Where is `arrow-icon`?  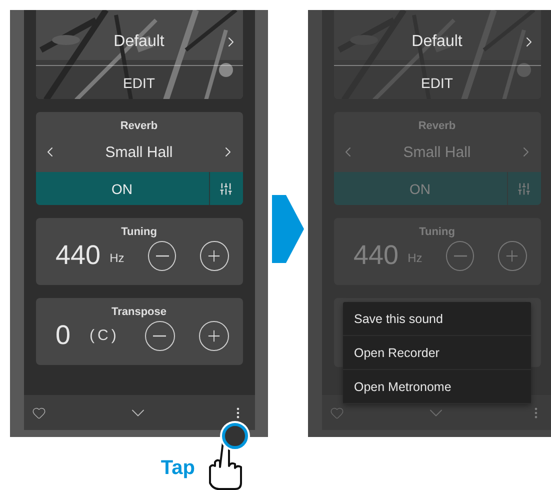 arrow-icon is located at coordinates (288, 229).